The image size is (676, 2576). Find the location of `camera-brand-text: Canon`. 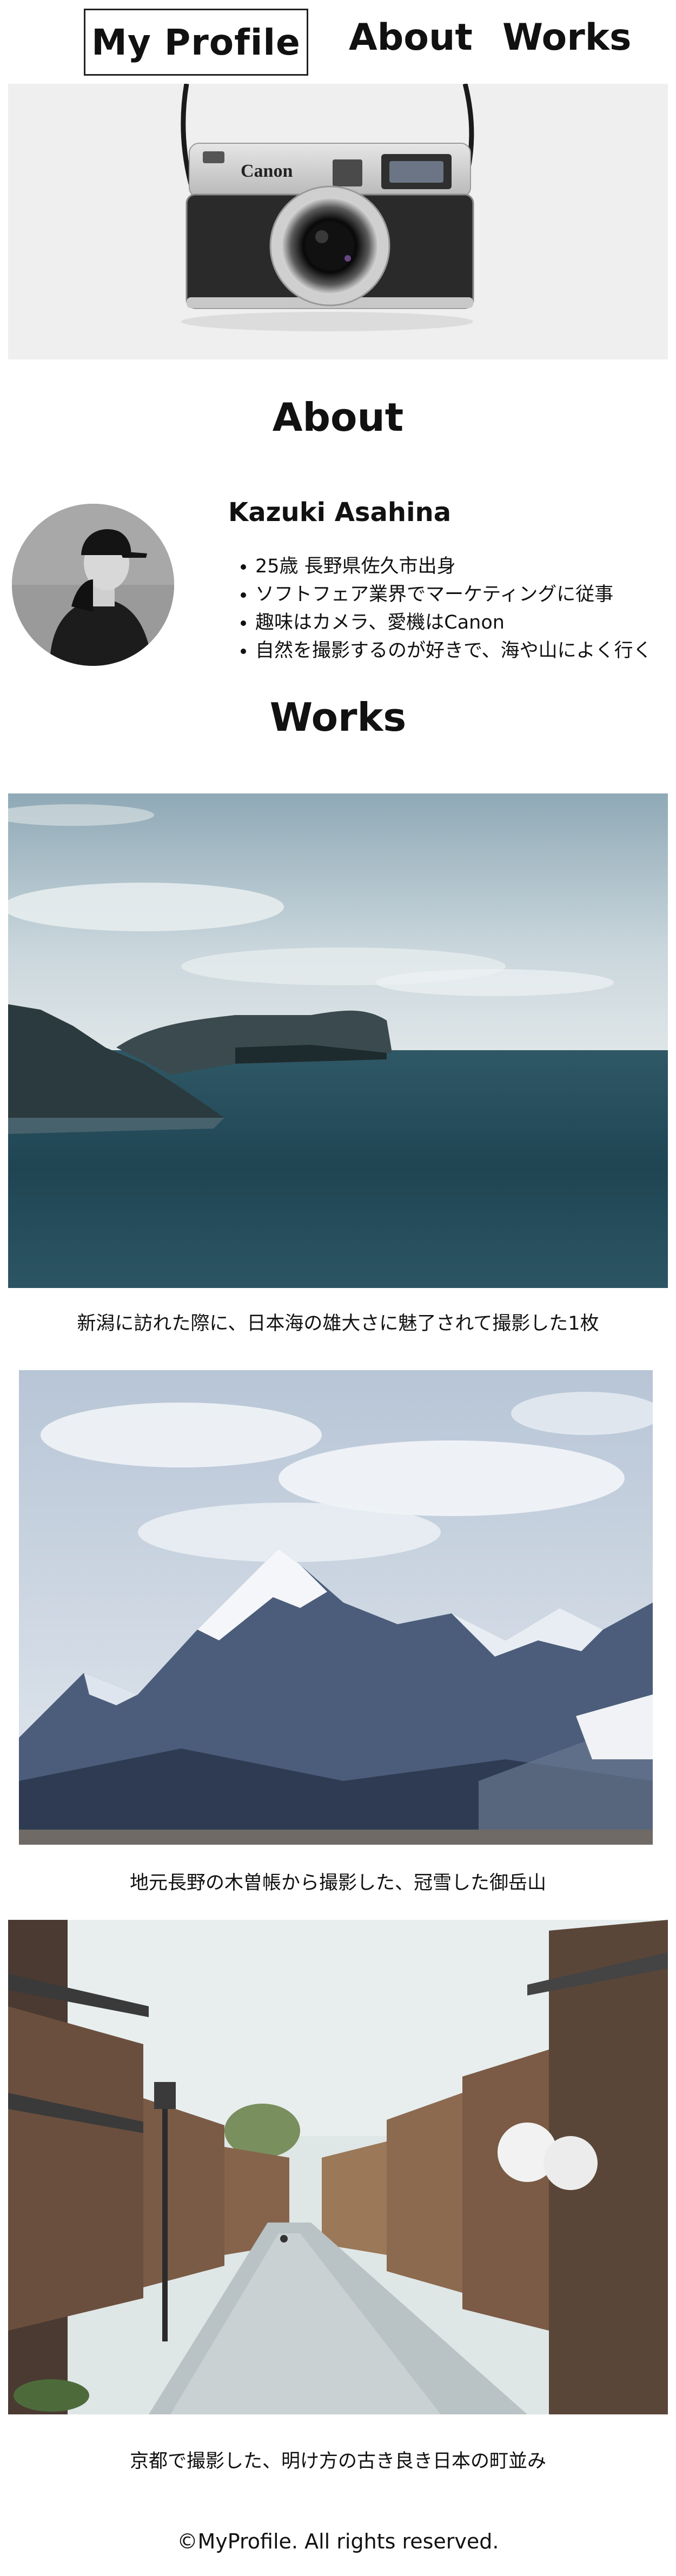

camera-brand-text: Canon is located at coordinates (267, 171).